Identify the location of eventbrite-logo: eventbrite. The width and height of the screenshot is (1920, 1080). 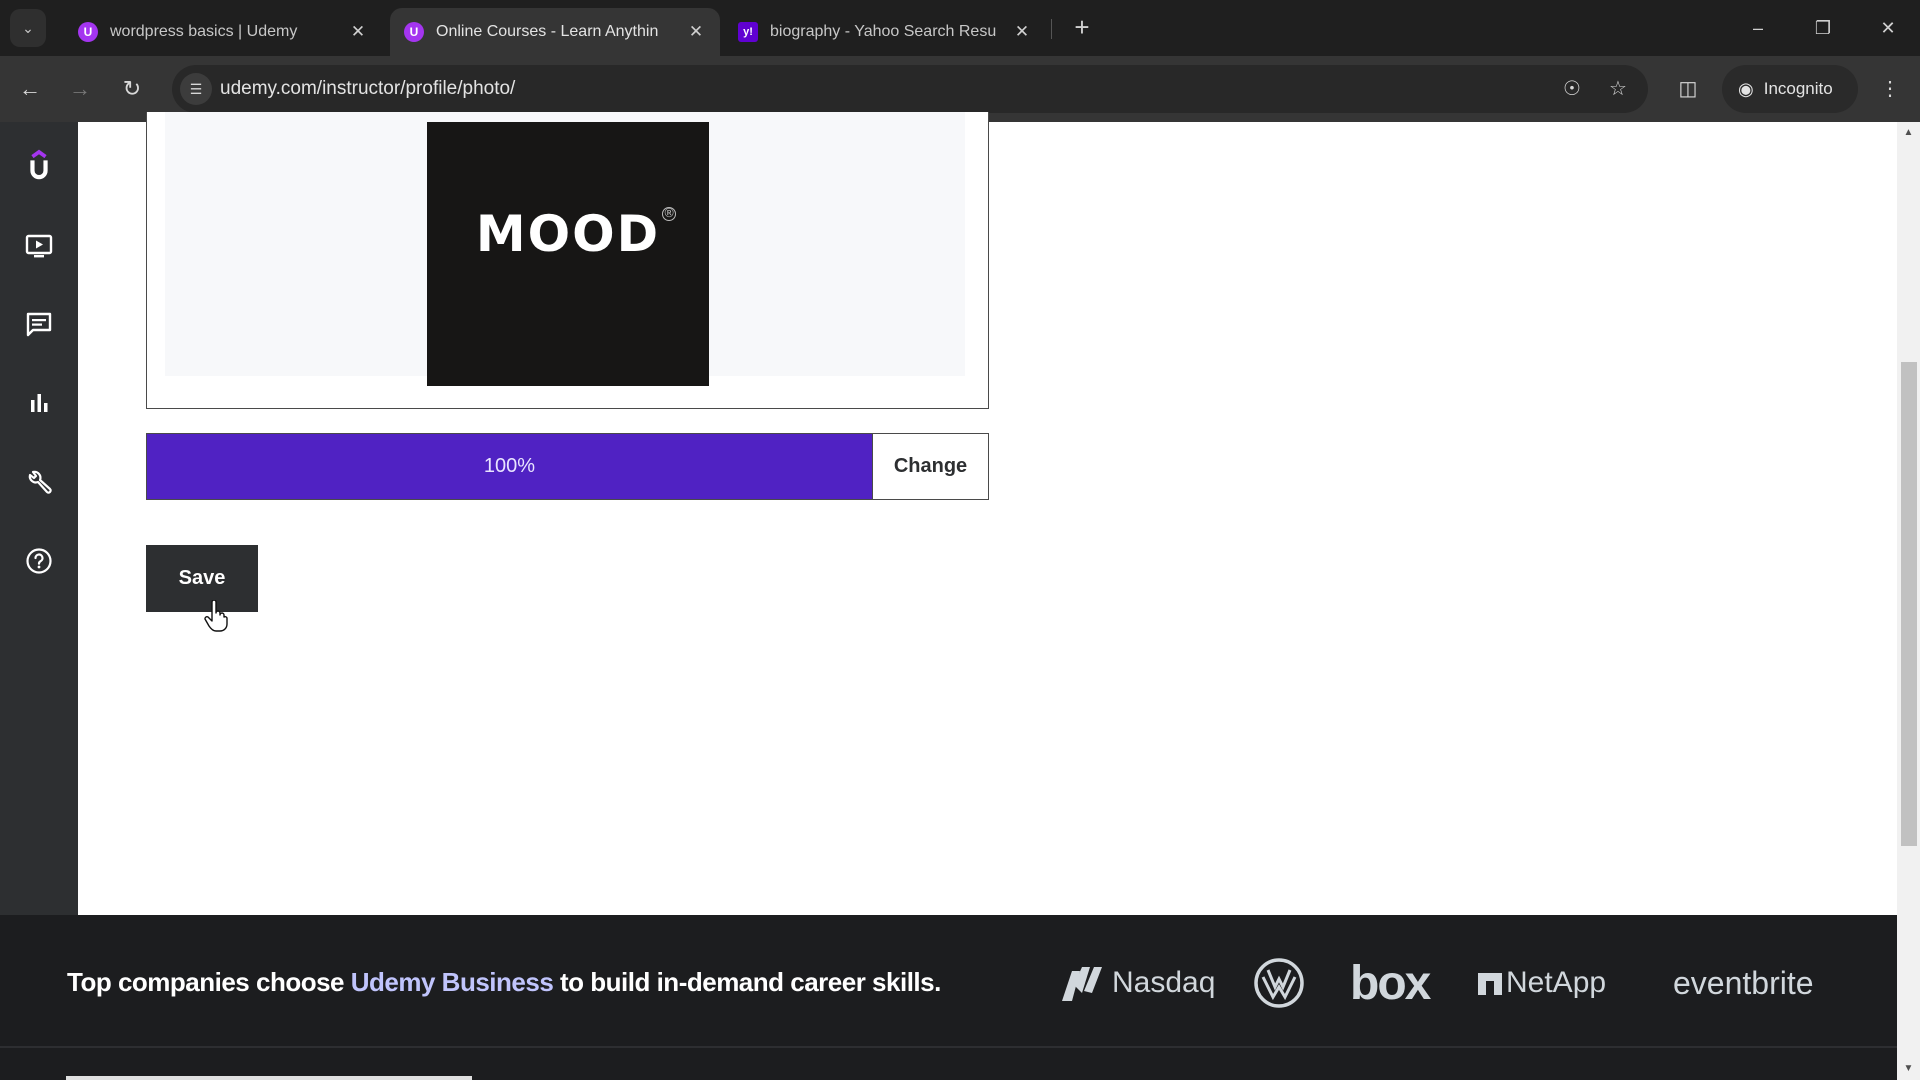
(1743, 982).